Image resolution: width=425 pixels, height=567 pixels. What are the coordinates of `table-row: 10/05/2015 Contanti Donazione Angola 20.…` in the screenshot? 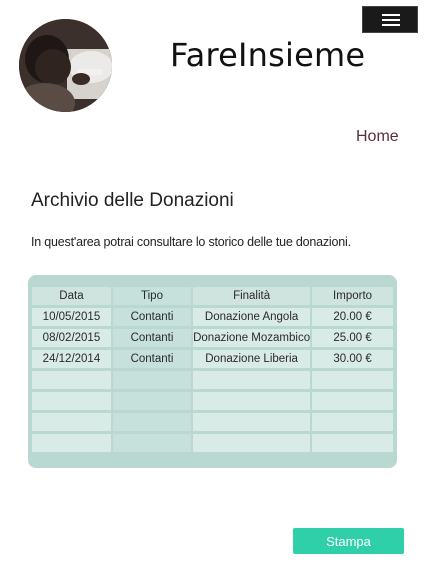 It's located at (212, 317).